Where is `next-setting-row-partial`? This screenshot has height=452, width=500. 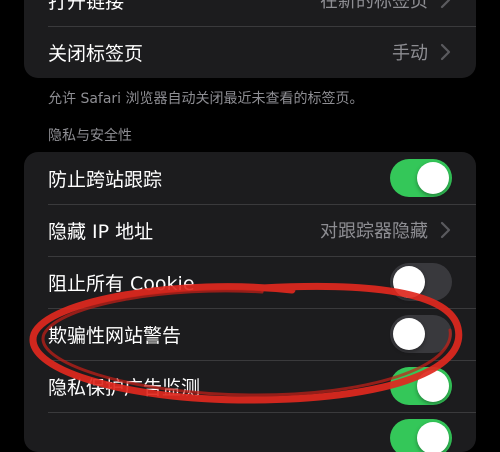
next-setting-row-partial is located at coordinates (250, 432).